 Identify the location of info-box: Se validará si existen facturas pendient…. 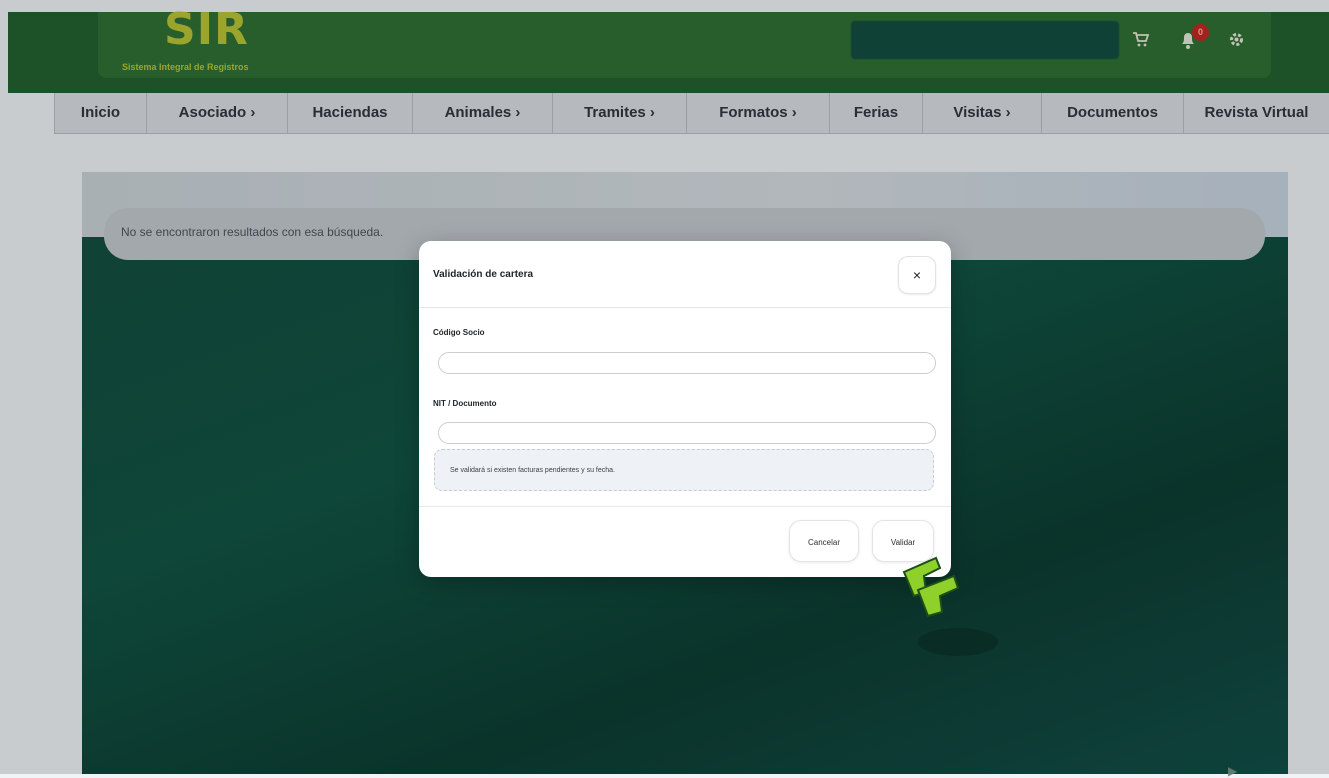
(684, 470).